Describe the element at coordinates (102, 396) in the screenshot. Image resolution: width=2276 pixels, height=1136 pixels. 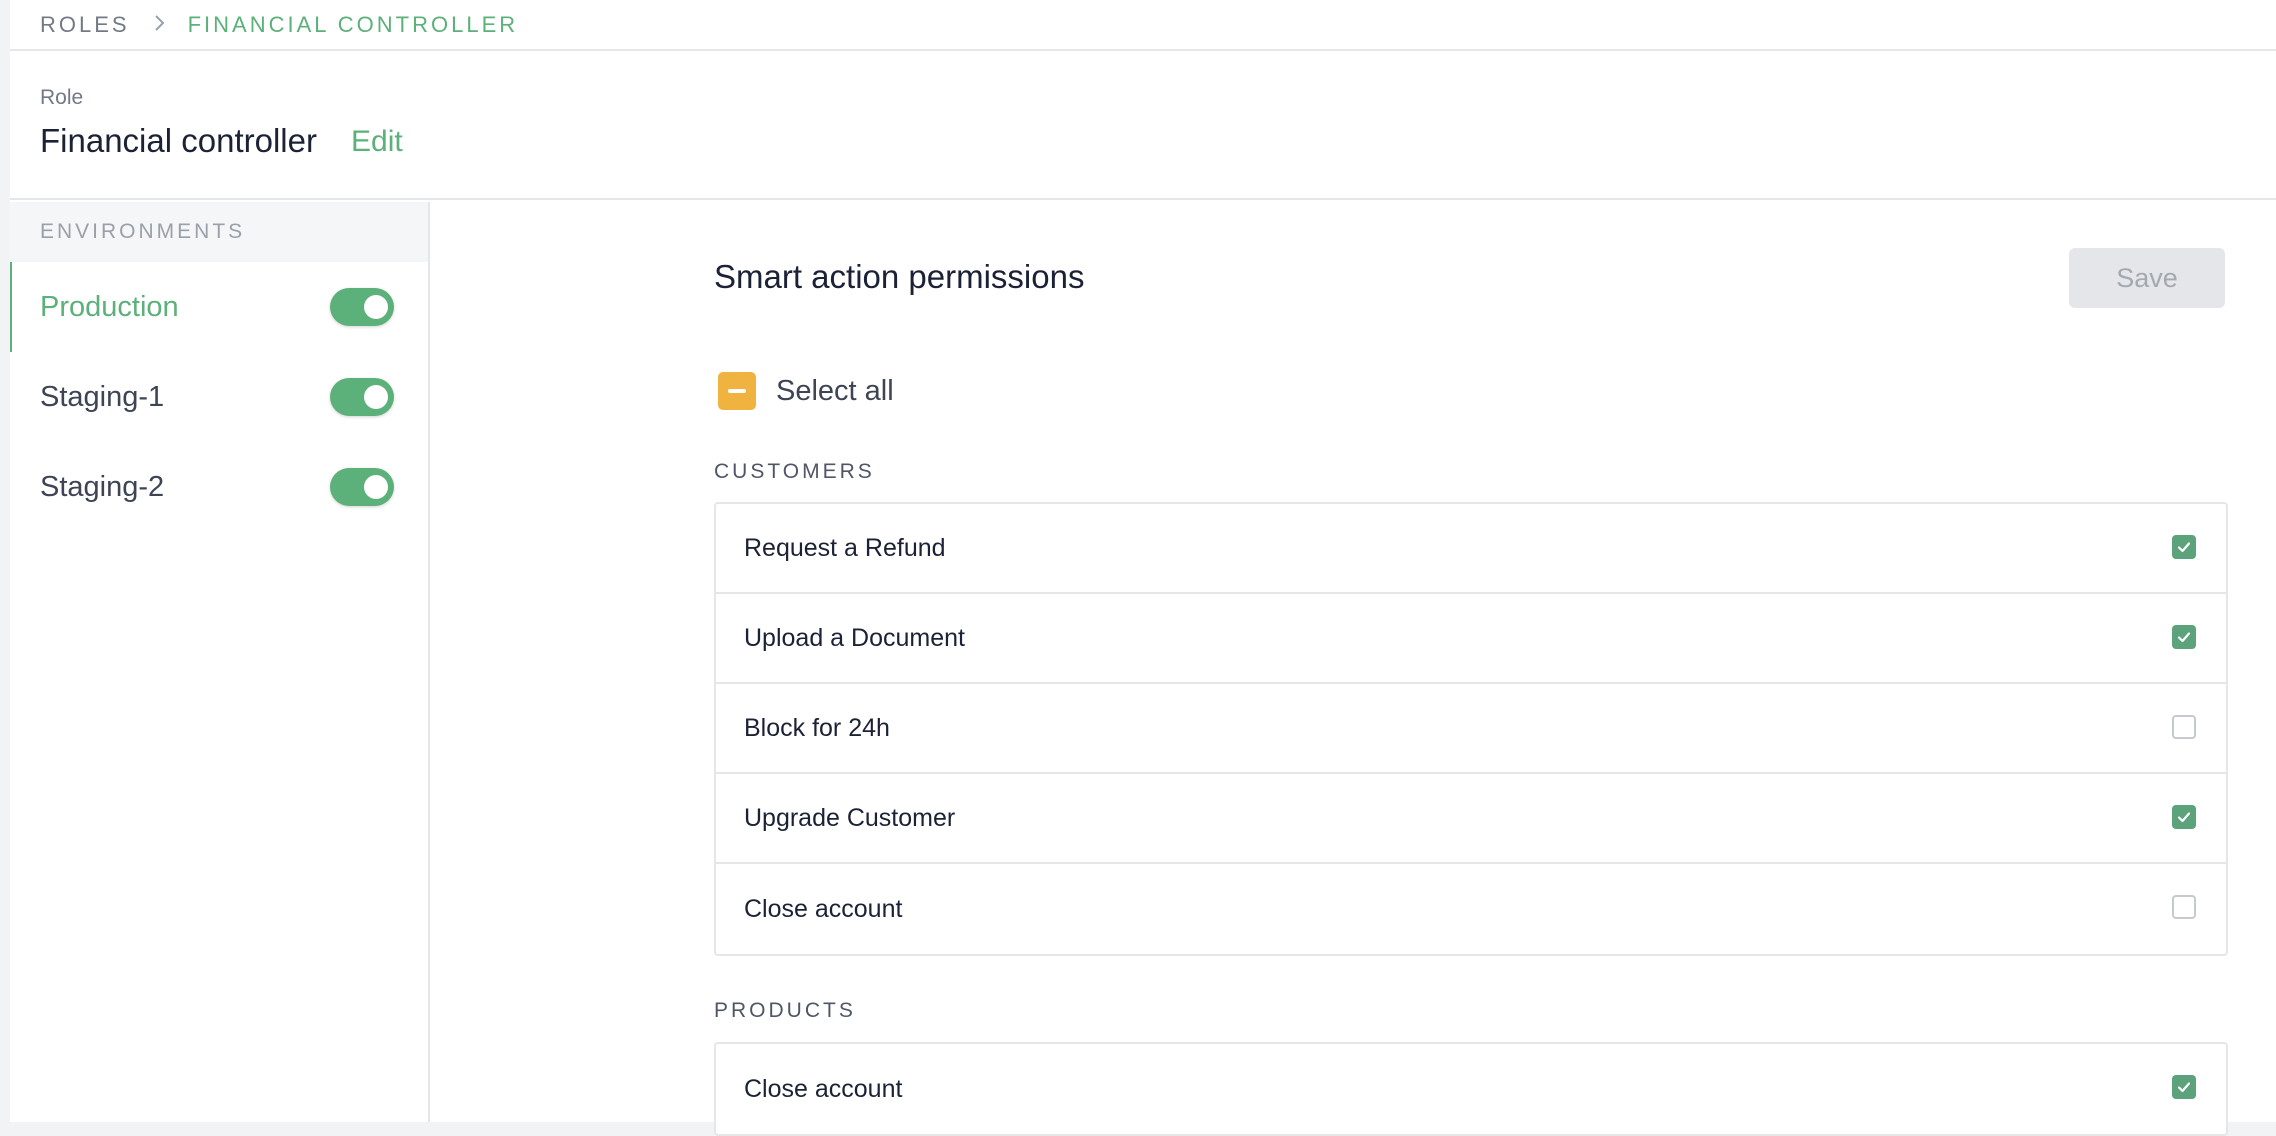
I see `environment-label: Staging-1` at that location.